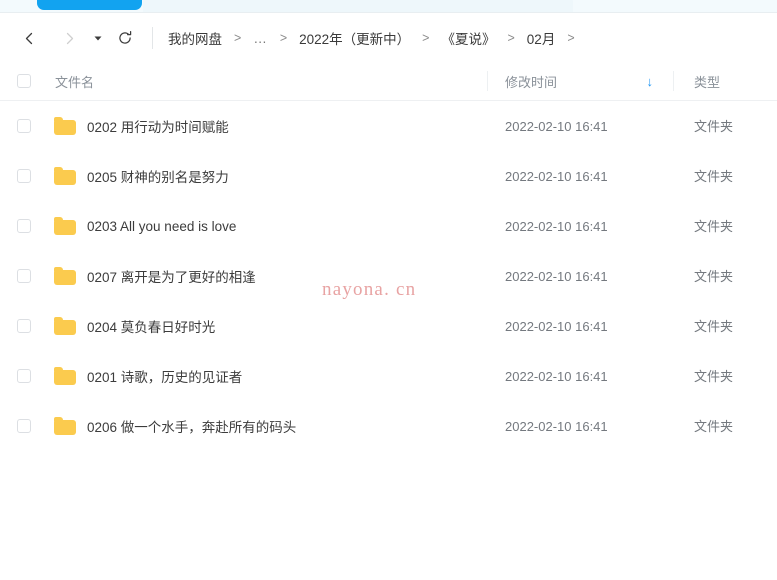 The image size is (777, 580). I want to click on table-row: 0204 莫负春日好时光 2022-02-10 16:41 文件夹, so click(388, 326).